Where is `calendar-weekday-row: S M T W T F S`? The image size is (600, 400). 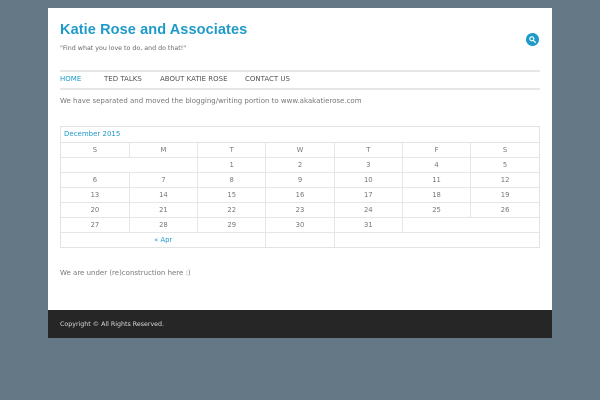 calendar-weekday-row: S M T W T F S is located at coordinates (300, 150).